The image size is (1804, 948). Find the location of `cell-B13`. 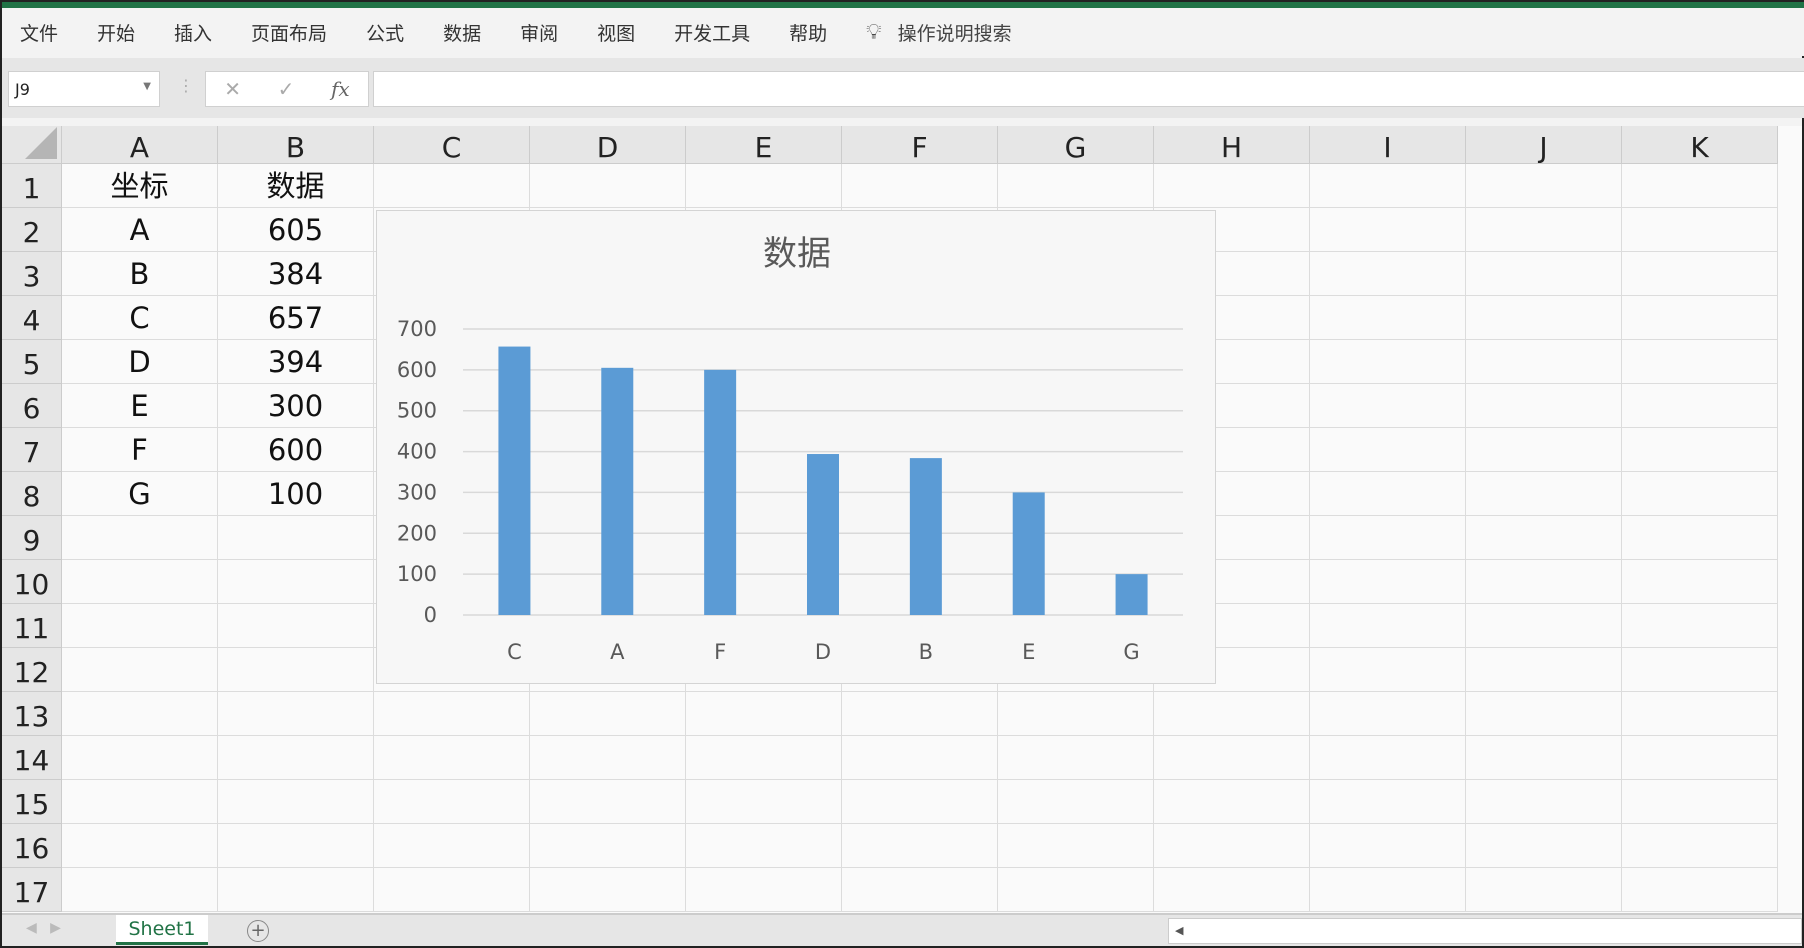

cell-B13 is located at coordinates (296, 714).